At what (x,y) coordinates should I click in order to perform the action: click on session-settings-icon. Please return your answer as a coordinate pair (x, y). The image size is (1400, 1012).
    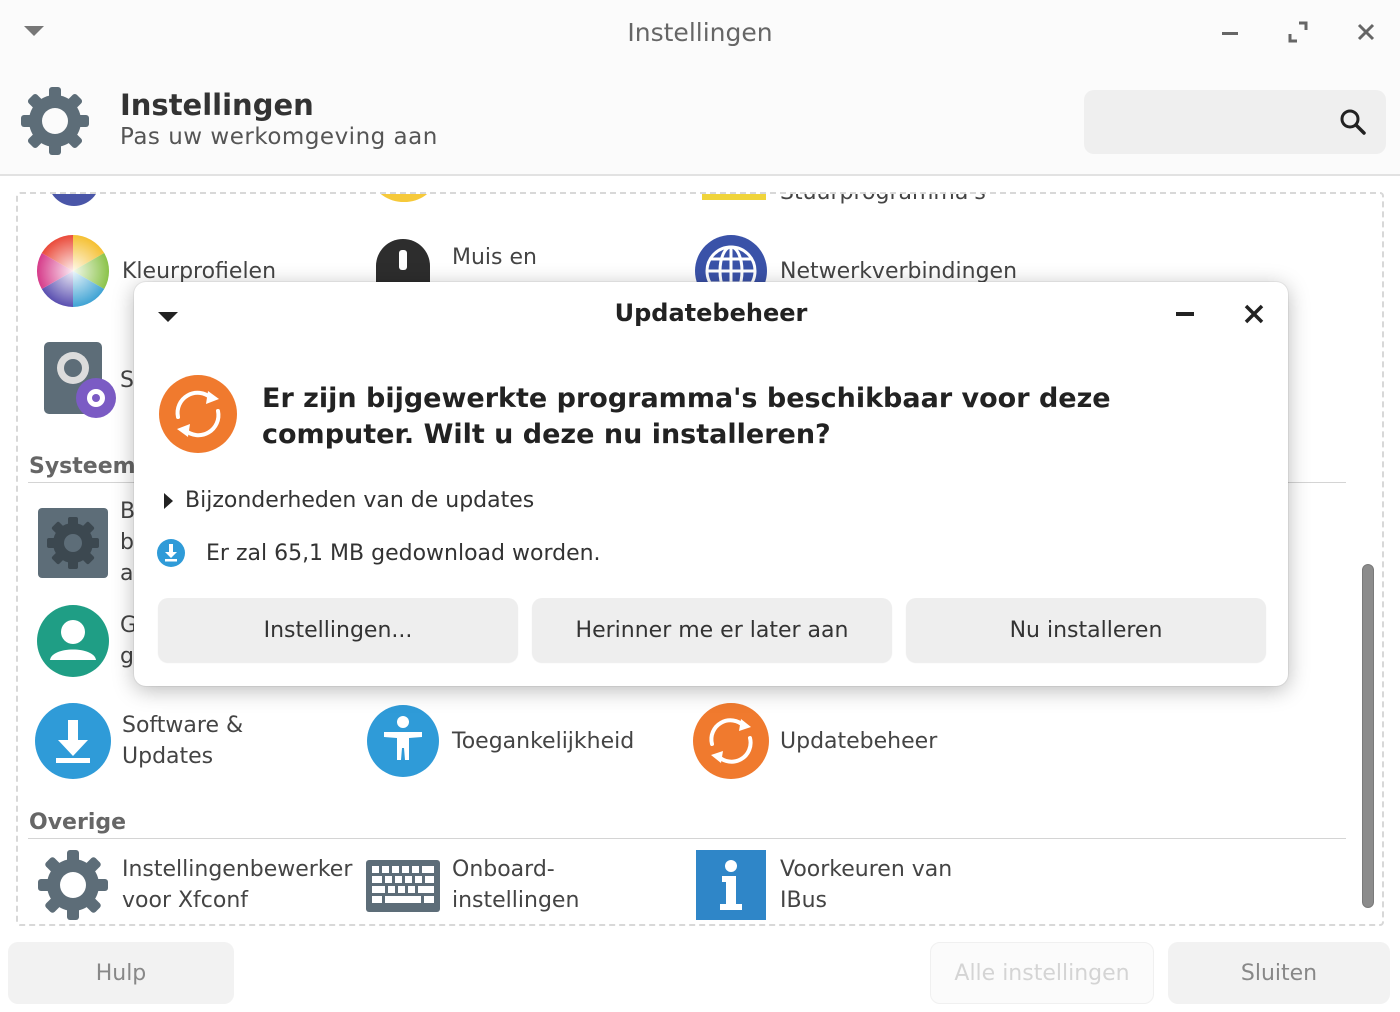
    Looking at the image, I should click on (80, 380).